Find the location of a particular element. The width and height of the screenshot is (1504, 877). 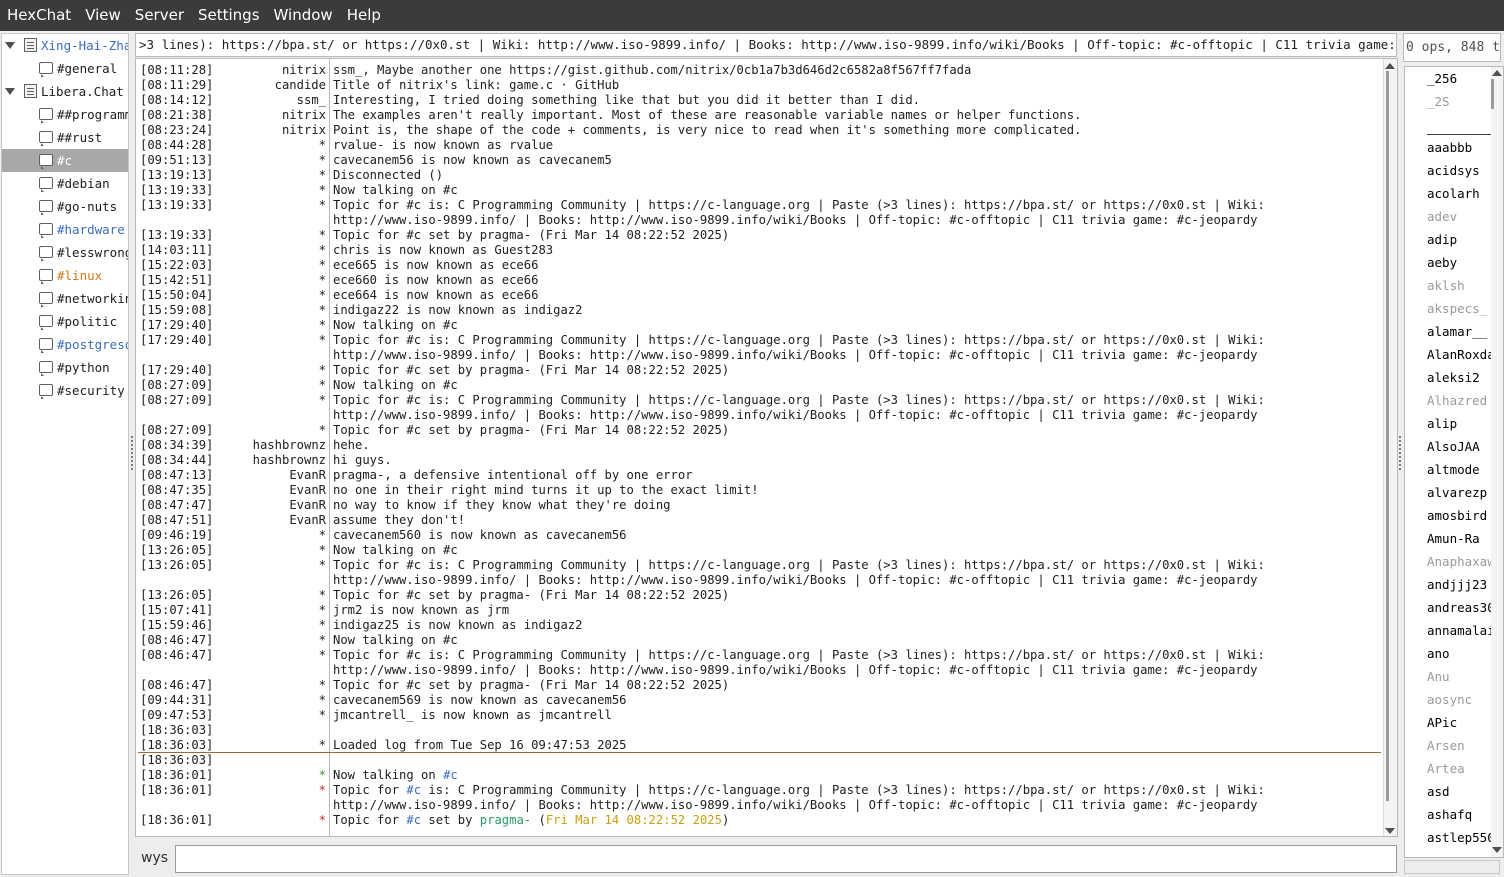

user-item: AlsoJAA is located at coordinates (1459, 447).